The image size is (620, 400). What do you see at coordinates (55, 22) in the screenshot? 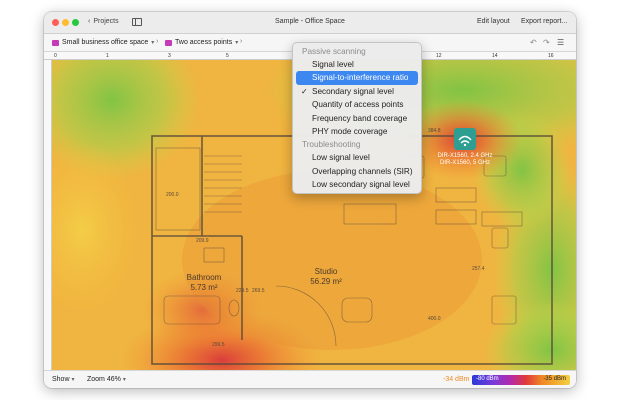
I see `close-window-button` at bounding box center [55, 22].